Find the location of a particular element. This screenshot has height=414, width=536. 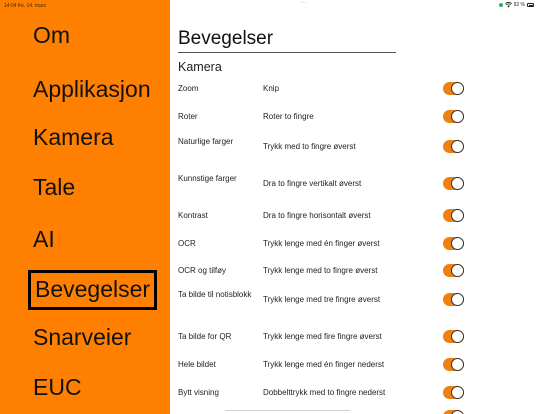

gesture-toggle-partial is located at coordinates (453, 412).